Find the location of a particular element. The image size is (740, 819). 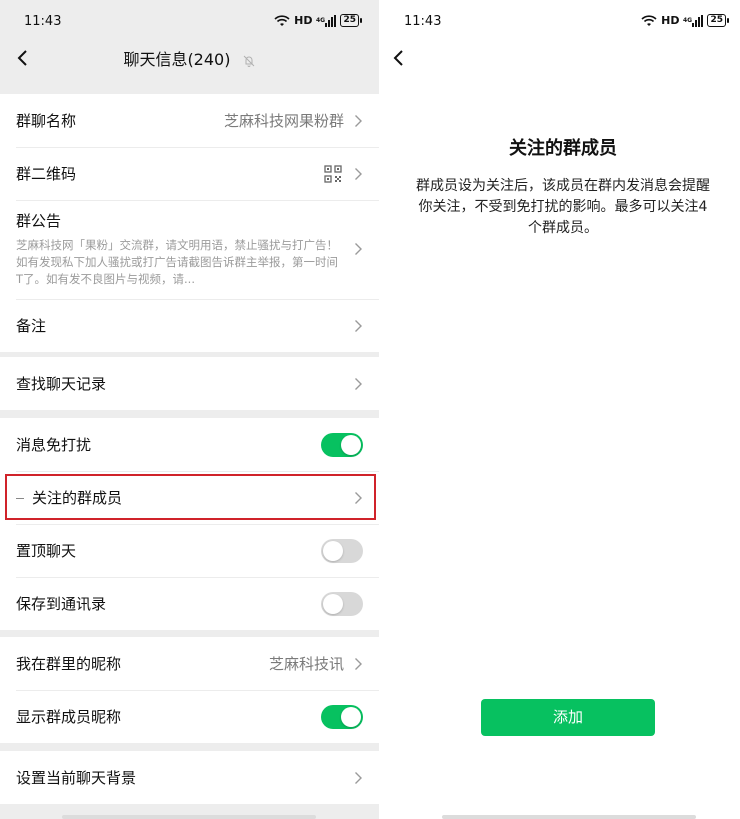

row-show-nicknames: 显示群成员昵称 is located at coordinates (189, 716).